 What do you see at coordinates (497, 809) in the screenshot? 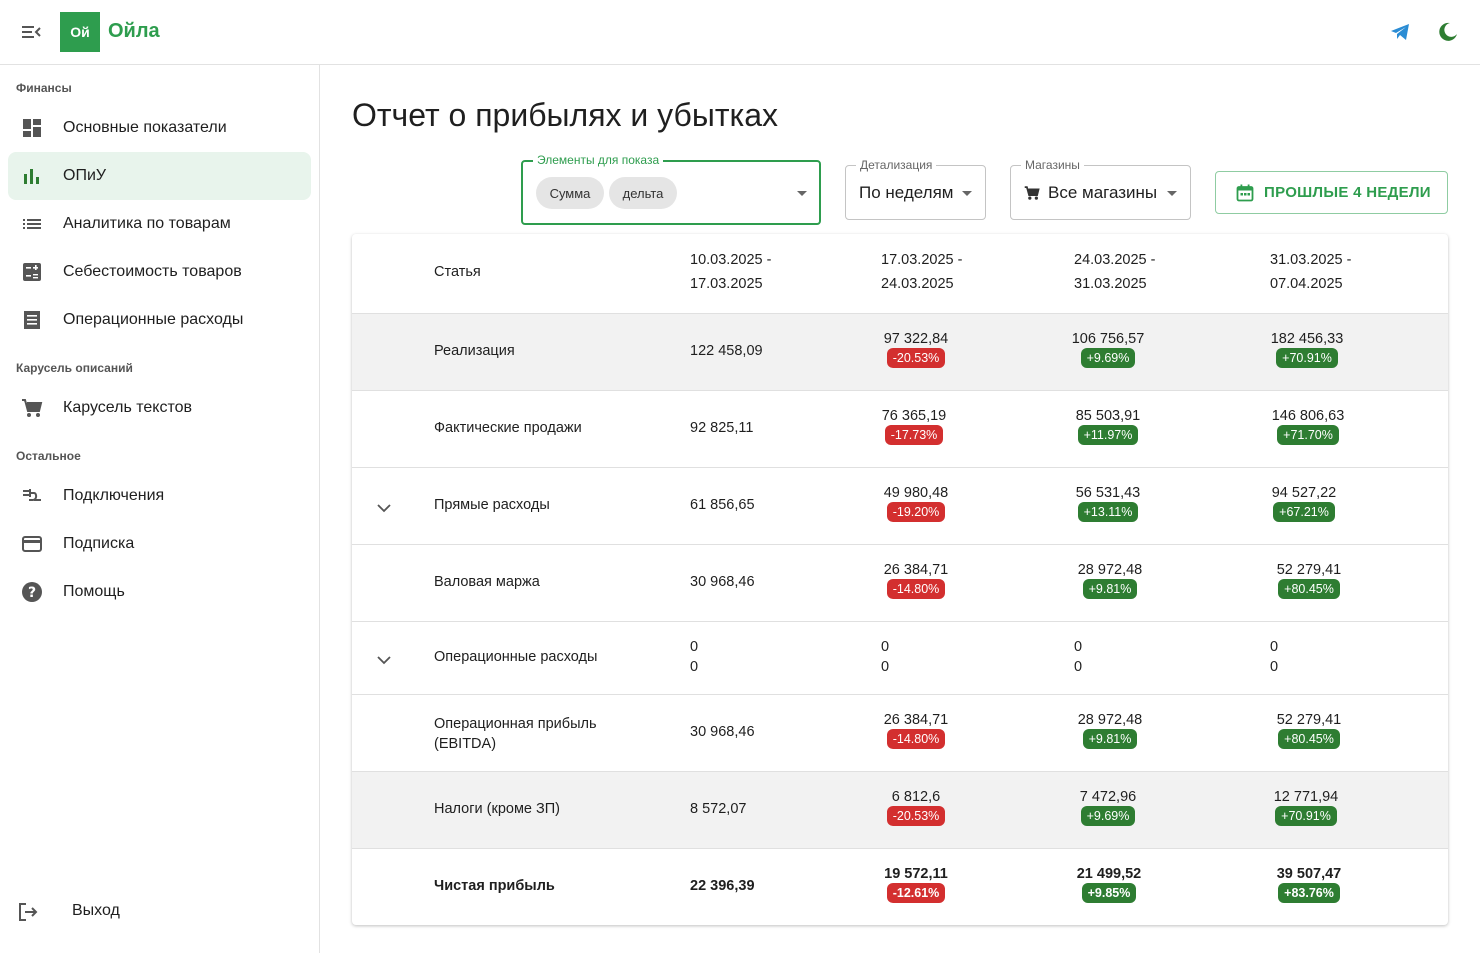
I see `row-name: Налоги (кроме ЗП)` at bounding box center [497, 809].